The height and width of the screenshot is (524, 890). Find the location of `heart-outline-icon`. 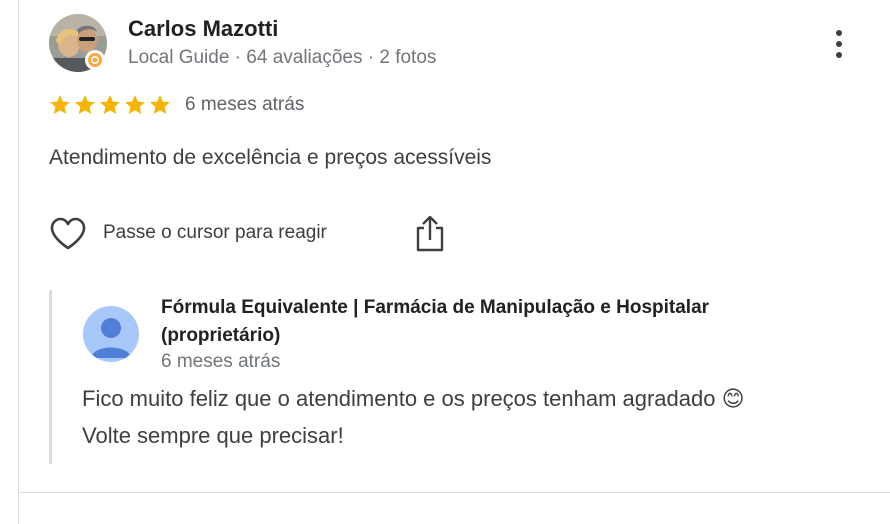

heart-outline-icon is located at coordinates (68, 233).